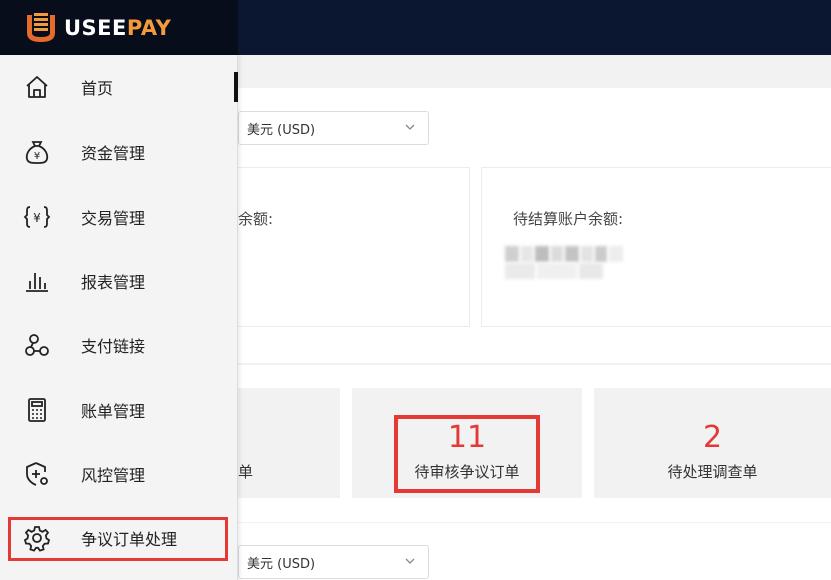  Describe the element at coordinates (113, 218) in the screenshot. I see `sidebar-item-label: 交易管理` at that location.